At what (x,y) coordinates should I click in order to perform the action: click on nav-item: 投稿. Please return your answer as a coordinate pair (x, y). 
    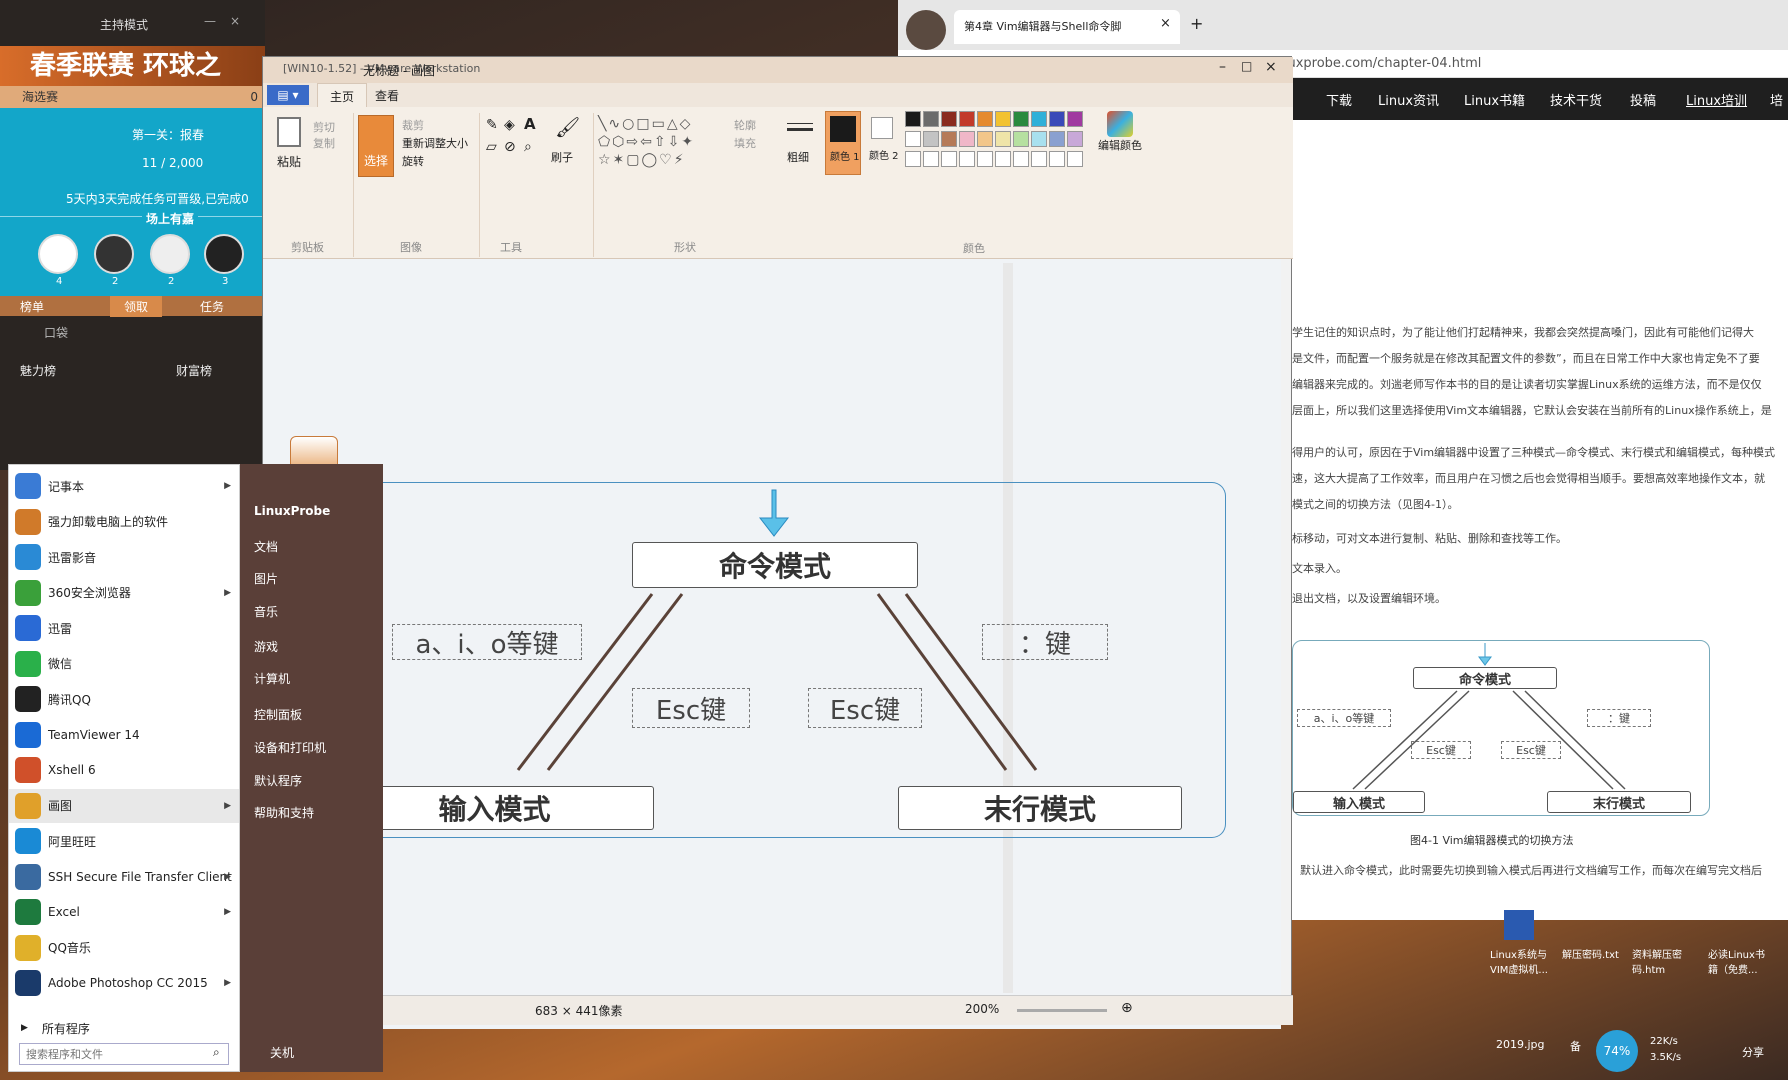
    Looking at the image, I should click on (1643, 99).